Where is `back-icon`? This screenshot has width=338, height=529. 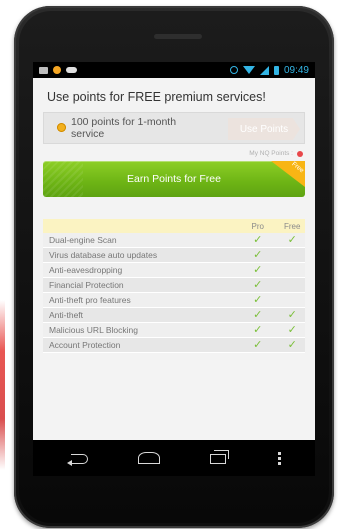
back-icon is located at coordinates (78, 459).